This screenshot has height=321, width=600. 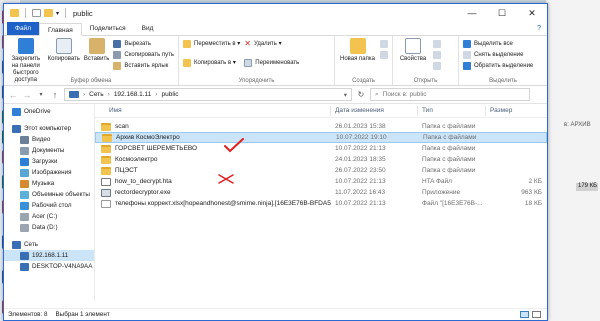 What do you see at coordinates (360, 181) in the screenshot?
I see `file-date: 10.07.2022 21:13` at bounding box center [360, 181].